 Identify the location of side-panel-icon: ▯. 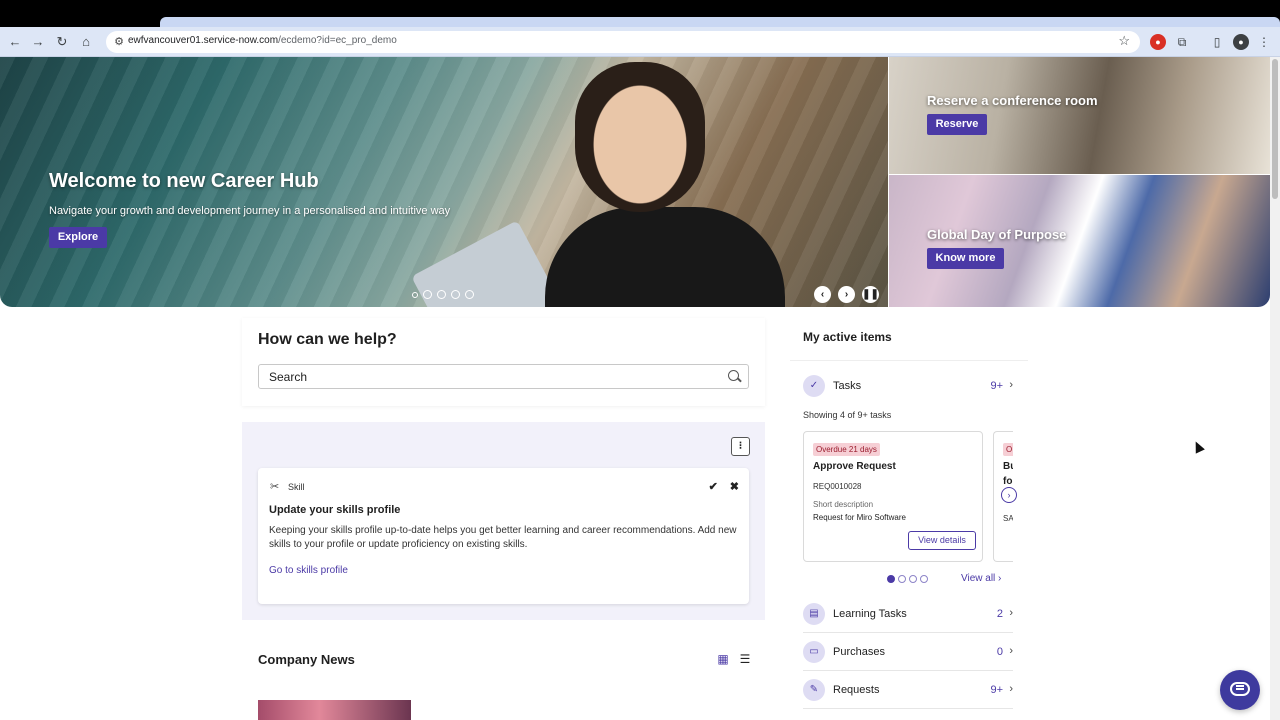
(1217, 42).